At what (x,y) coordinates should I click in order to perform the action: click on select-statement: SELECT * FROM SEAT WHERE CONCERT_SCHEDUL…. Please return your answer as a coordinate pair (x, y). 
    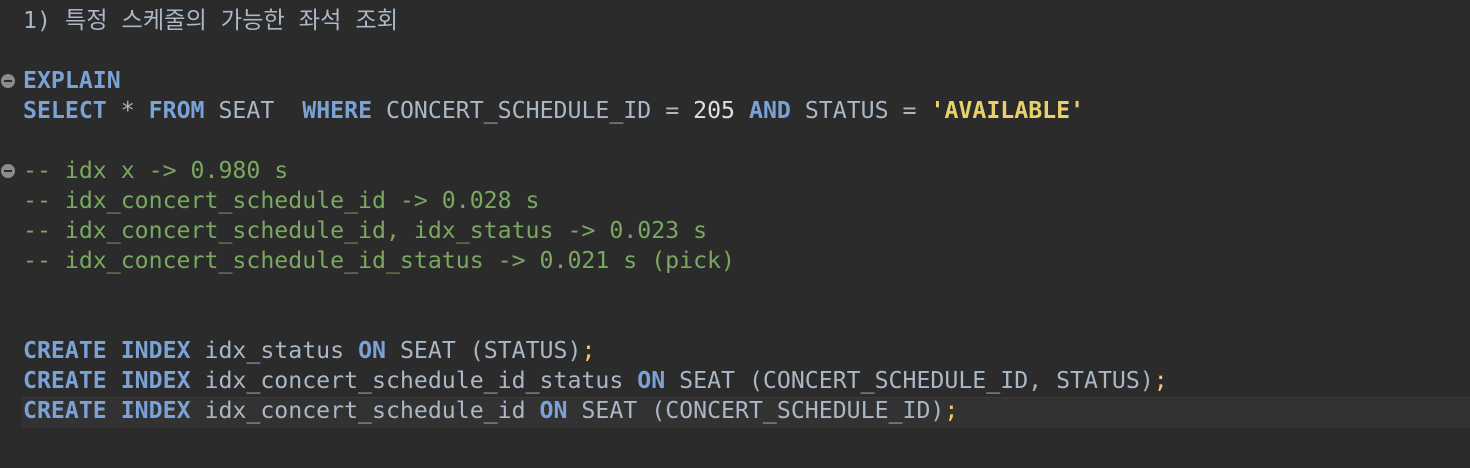
    Looking at the image, I should click on (553, 111).